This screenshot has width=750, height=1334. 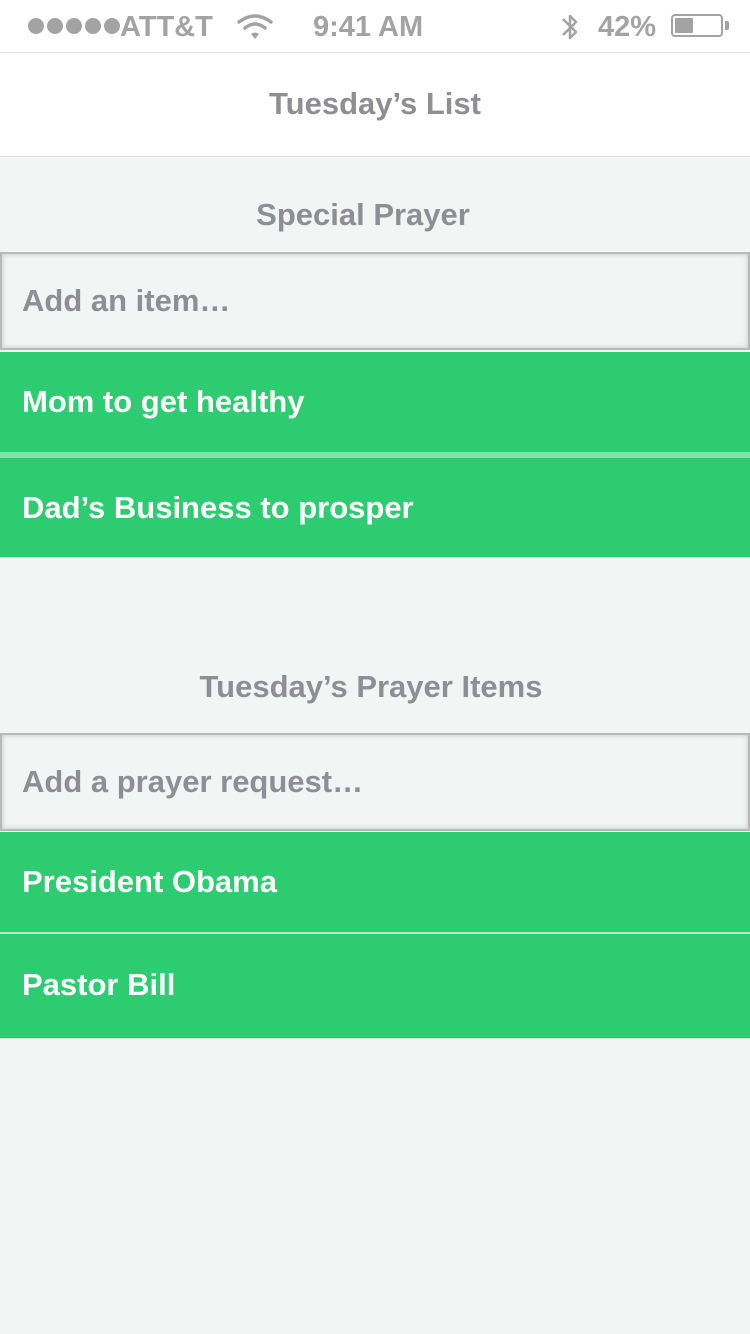 What do you see at coordinates (371, 686) in the screenshot?
I see `section-title-prayer-items: Tuesday’s Prayer Items` at bounding box center [371, 686].